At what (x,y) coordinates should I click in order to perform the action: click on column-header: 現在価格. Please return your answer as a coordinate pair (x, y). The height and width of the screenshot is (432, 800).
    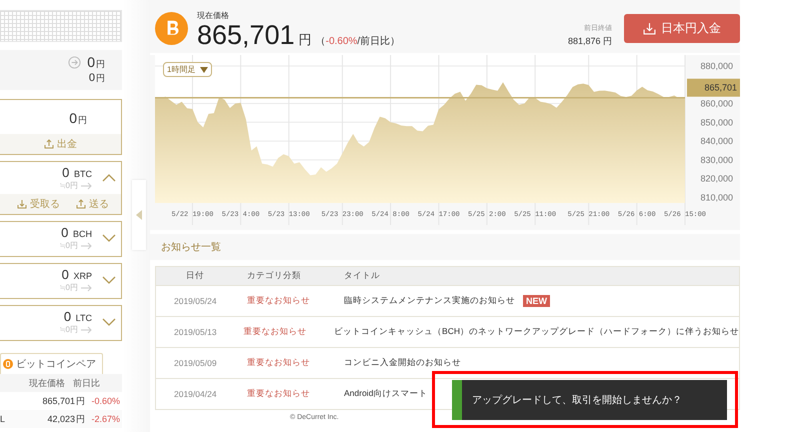
    Looking at the image, I should click on (46, 383).